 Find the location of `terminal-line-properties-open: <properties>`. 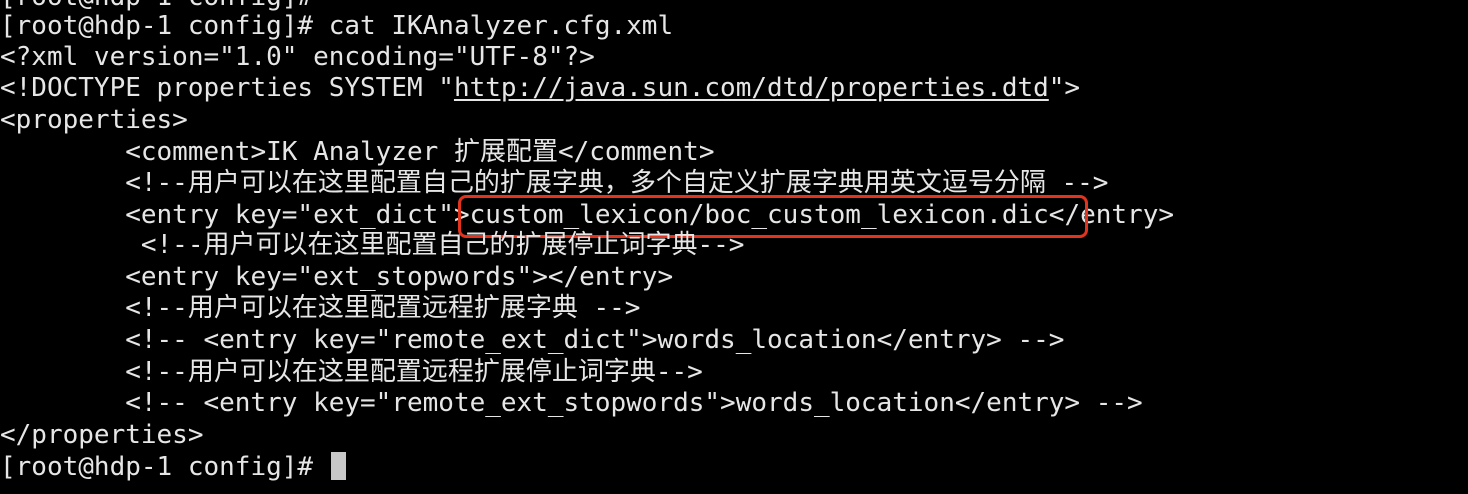

terminal-line-properties-open: <properties> is located at coordinates (94, 120).